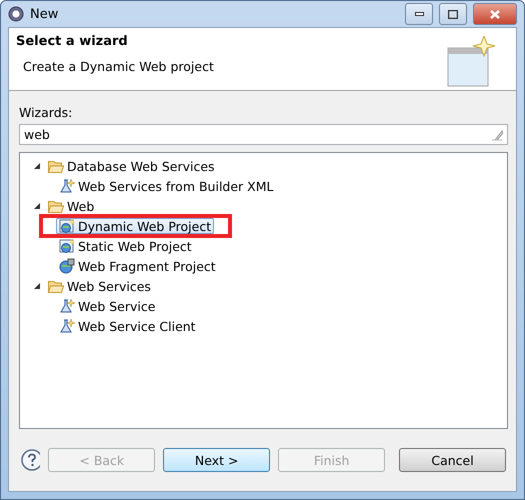 The height and width of the screenshot is (500, 525). I want to click on window-title: New, so click(45, 14).